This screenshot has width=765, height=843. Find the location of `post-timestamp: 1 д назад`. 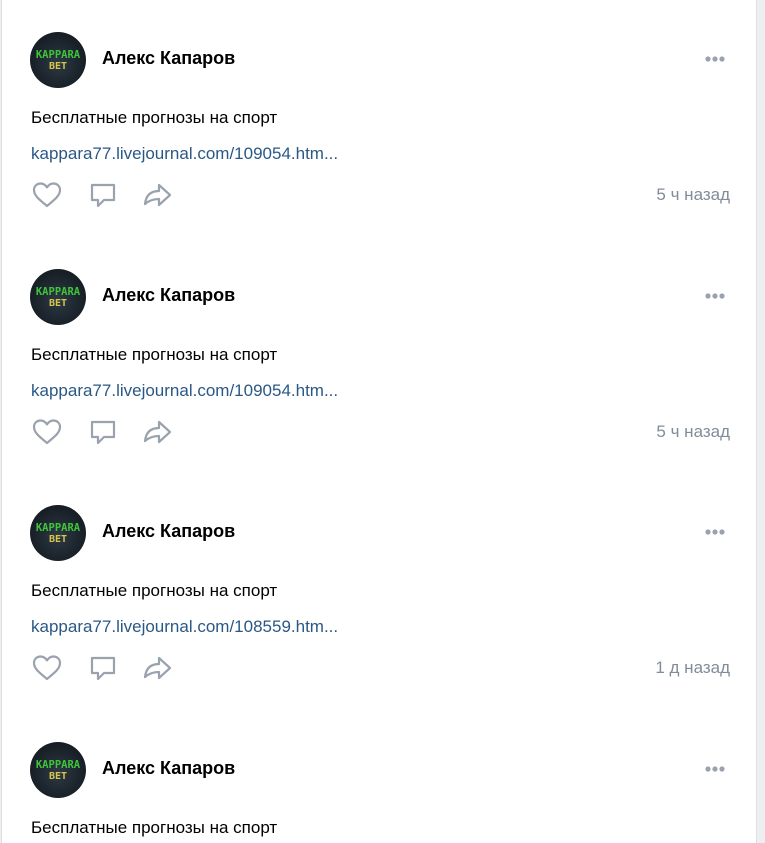

post-timestamp: 1 д назад is located at coordinates (692, 668).